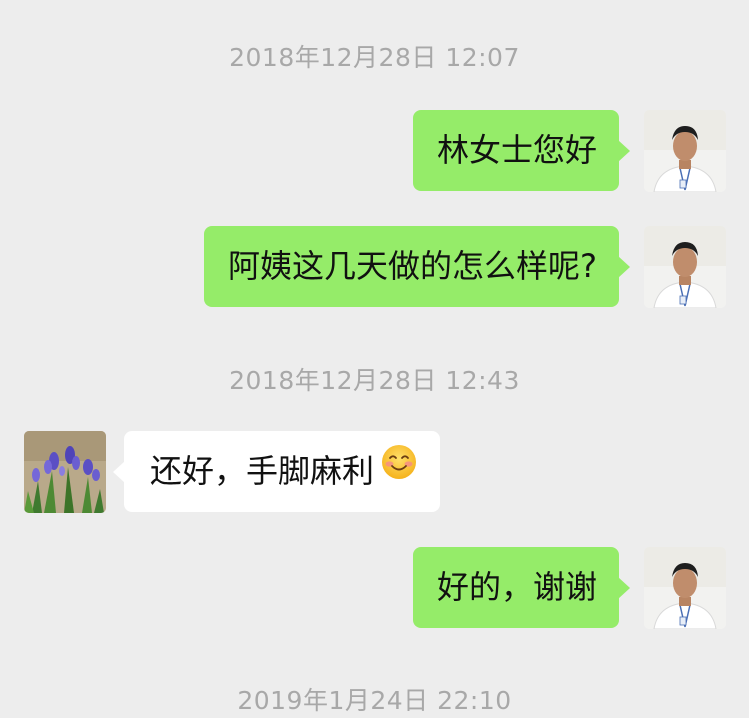 The width and height of the screenshot is (749, 718). Describe the element at coordinates (412, 266) in the screenshot. I see `message-text: 阿姨这几天做的怎么样呢?` at that location.